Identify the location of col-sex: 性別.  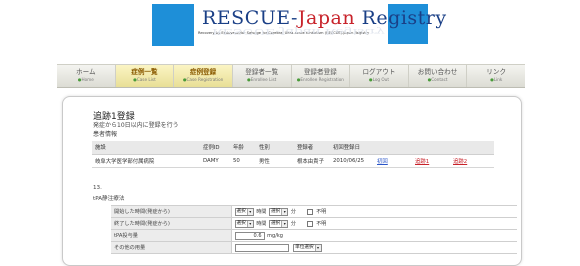
(275, 148).